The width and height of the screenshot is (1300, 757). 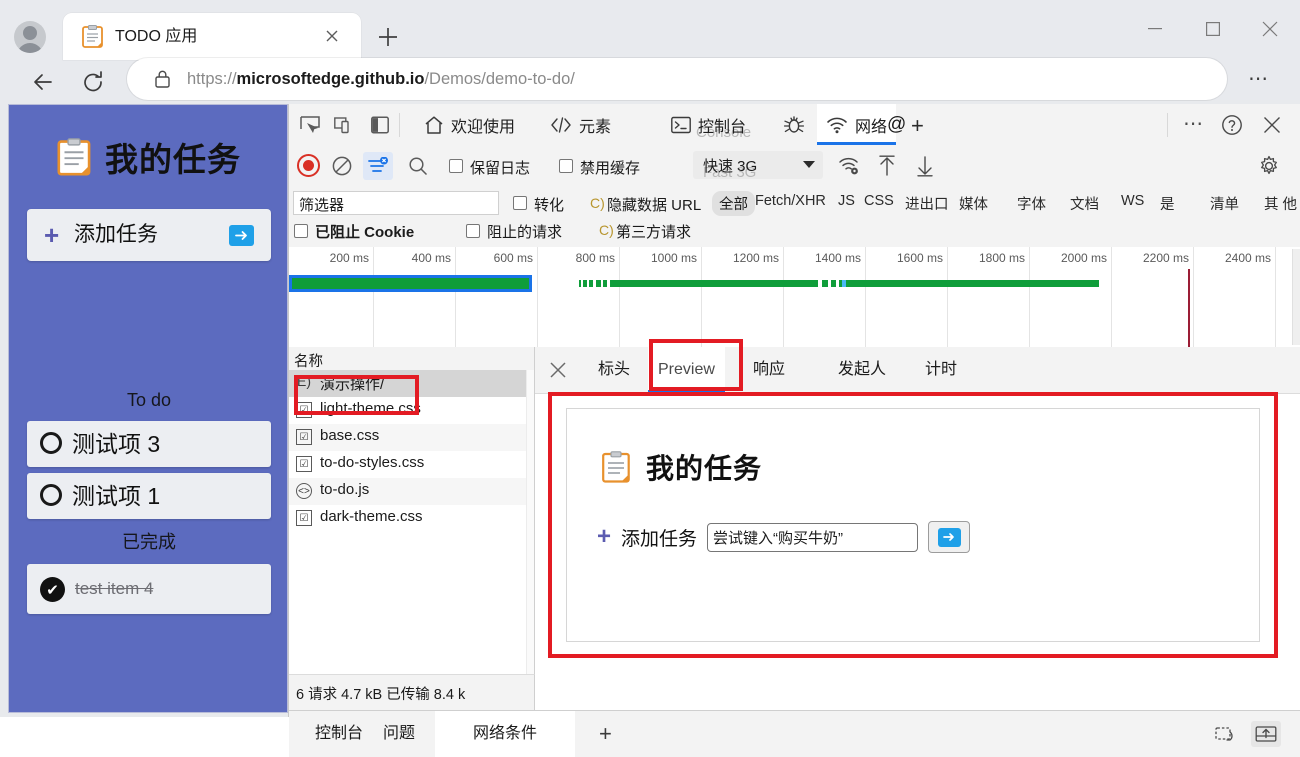 I want to click on overview-scrollbar, so click(x=1296, y=297).